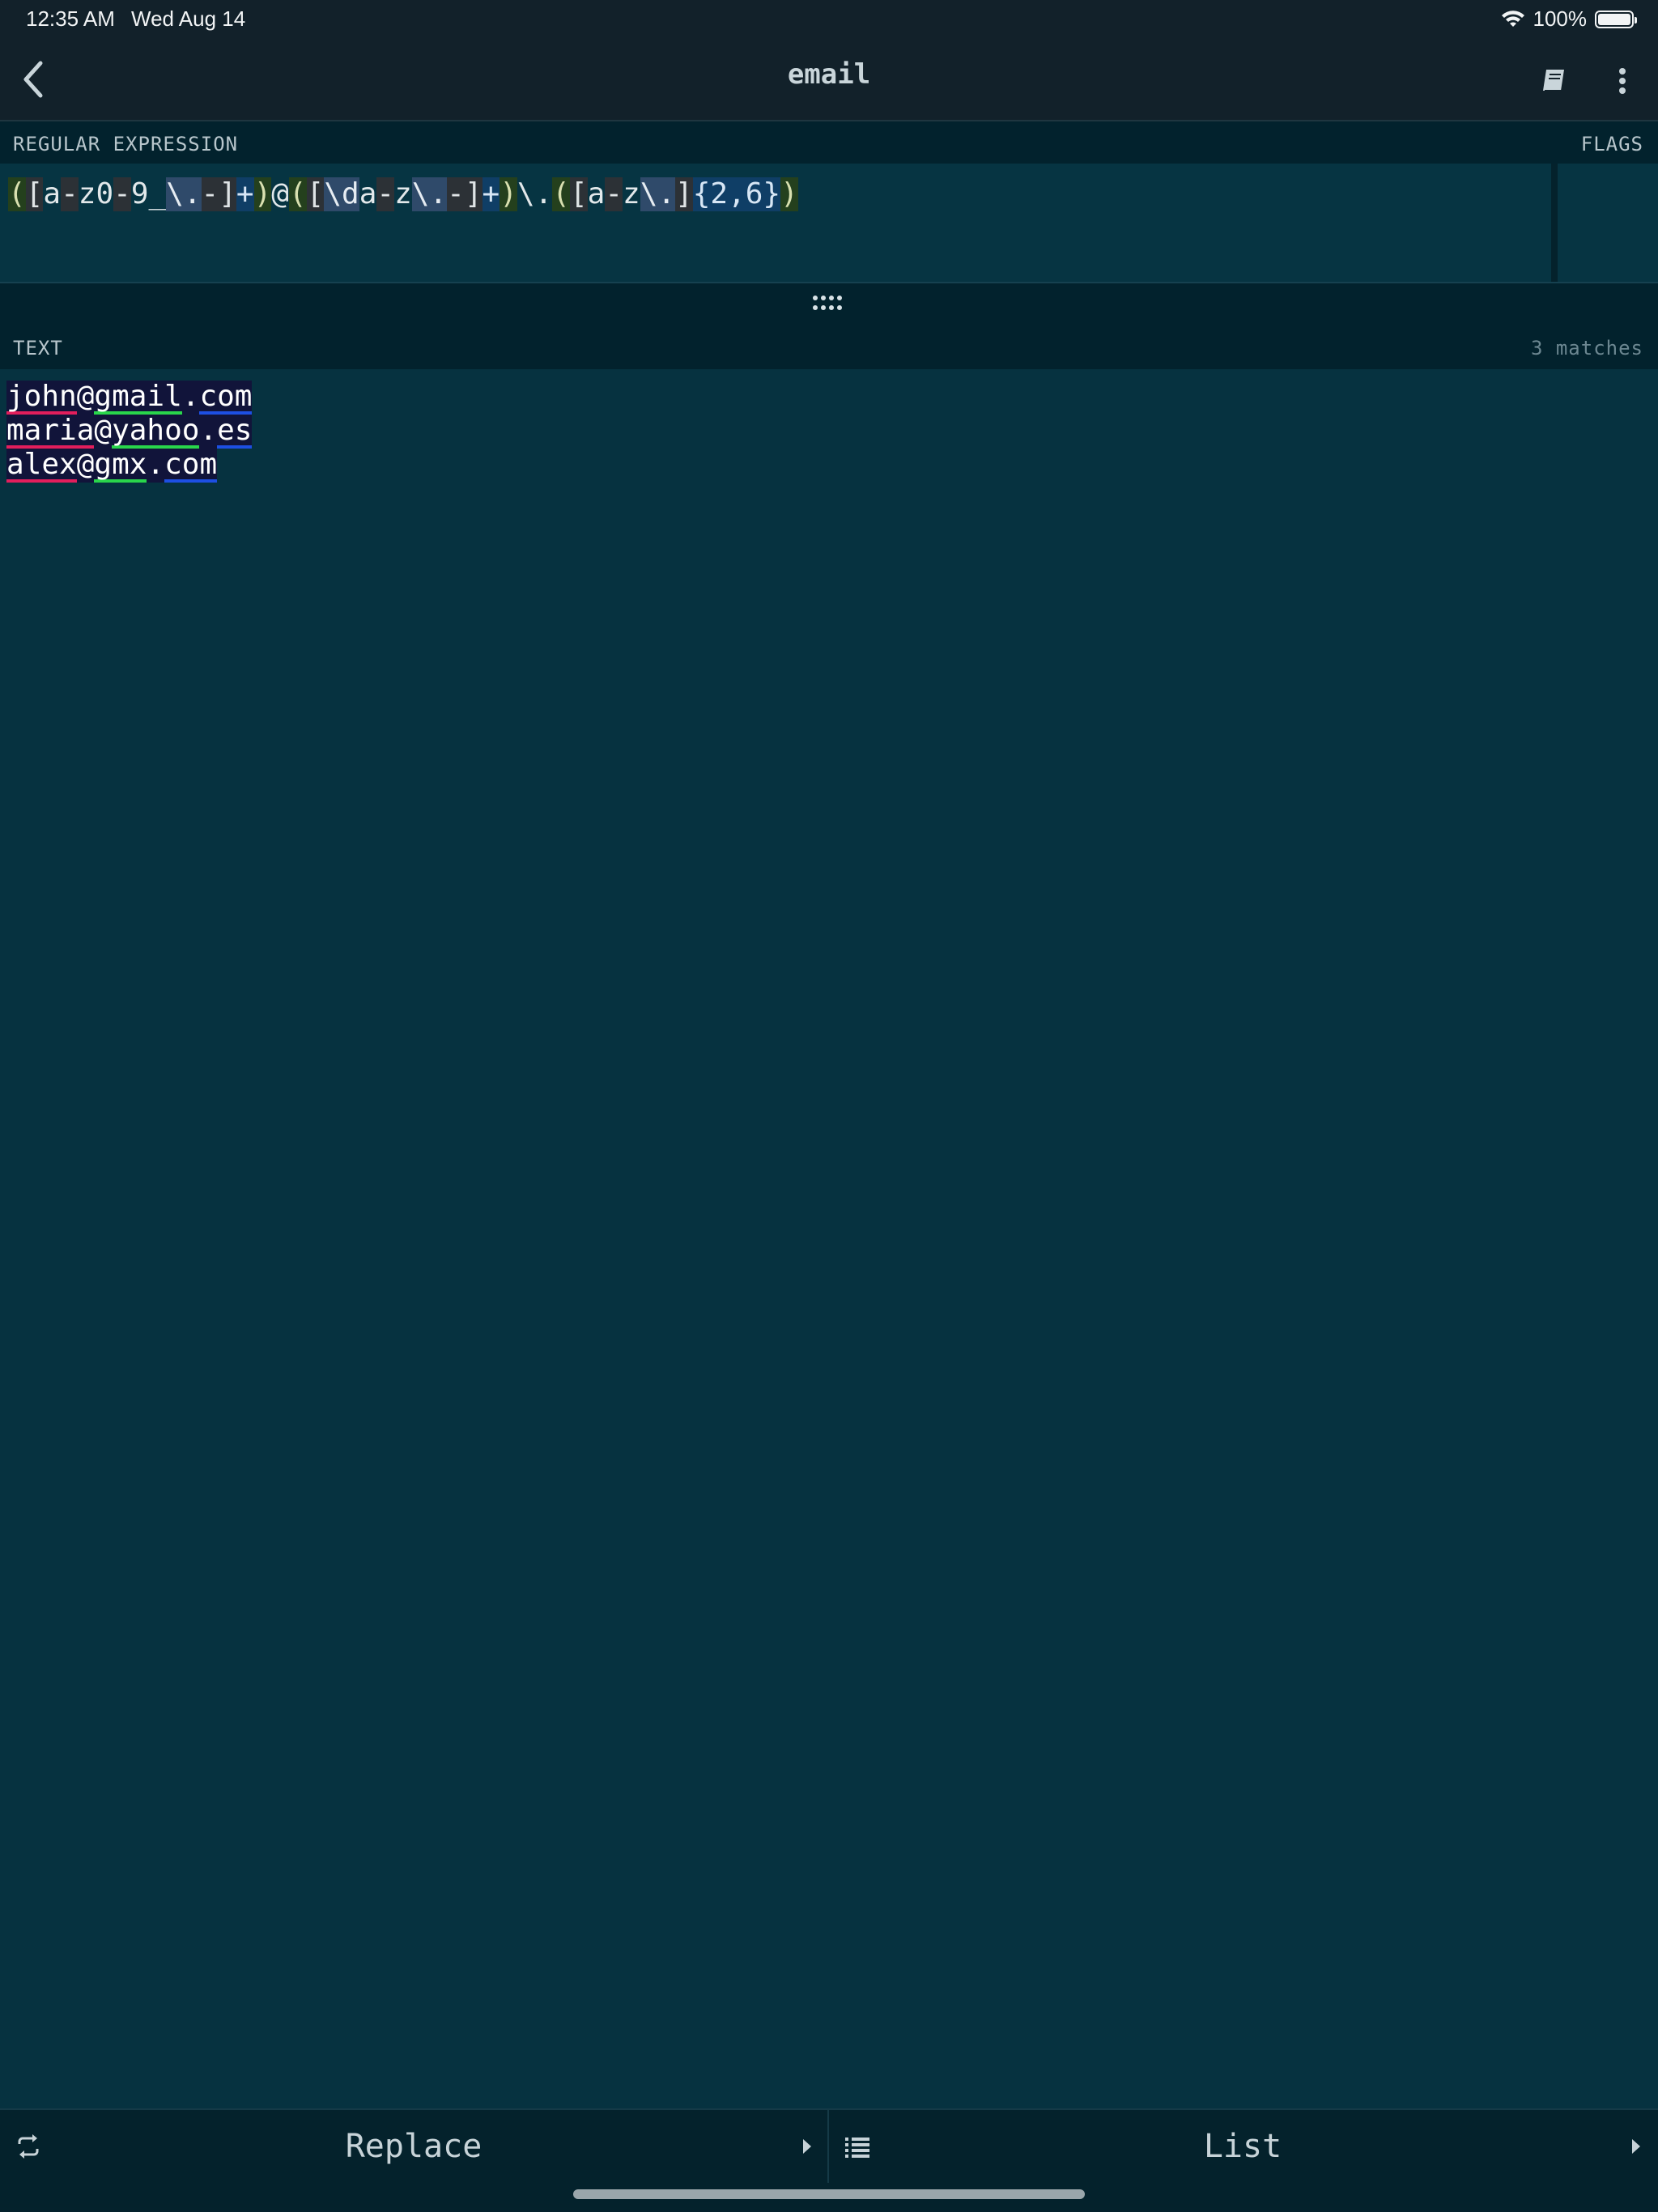 The width and height of the screenshot is (1658, 2212). Describe the element at coordinates (126, 144) in the screenshot. I see `regex-label: REGULAR EXPRESSION` at that location.